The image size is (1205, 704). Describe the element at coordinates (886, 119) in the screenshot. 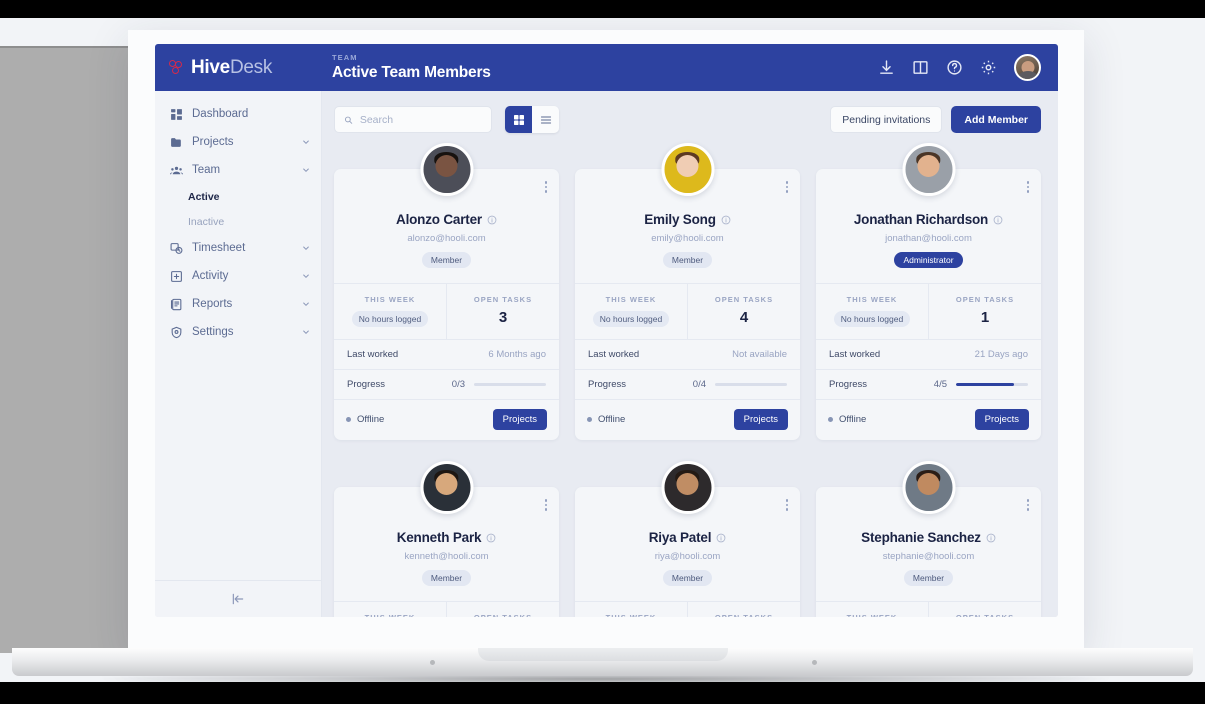

I see `pending-invitations-button: Pending invitations` at that location.